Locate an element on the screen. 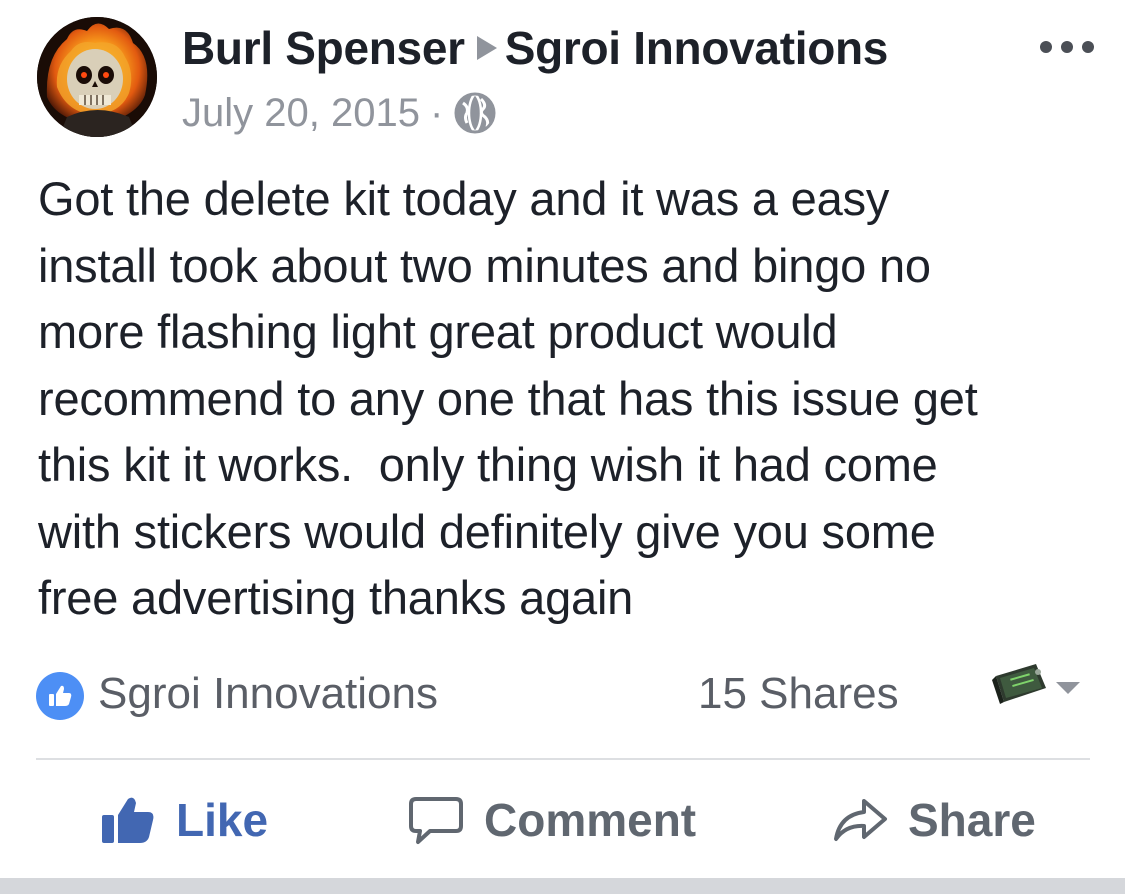 The height and width of the screenshot is (894, 1125). target-page-link: Sgroi Innovations is located at coordinates (697, 48).